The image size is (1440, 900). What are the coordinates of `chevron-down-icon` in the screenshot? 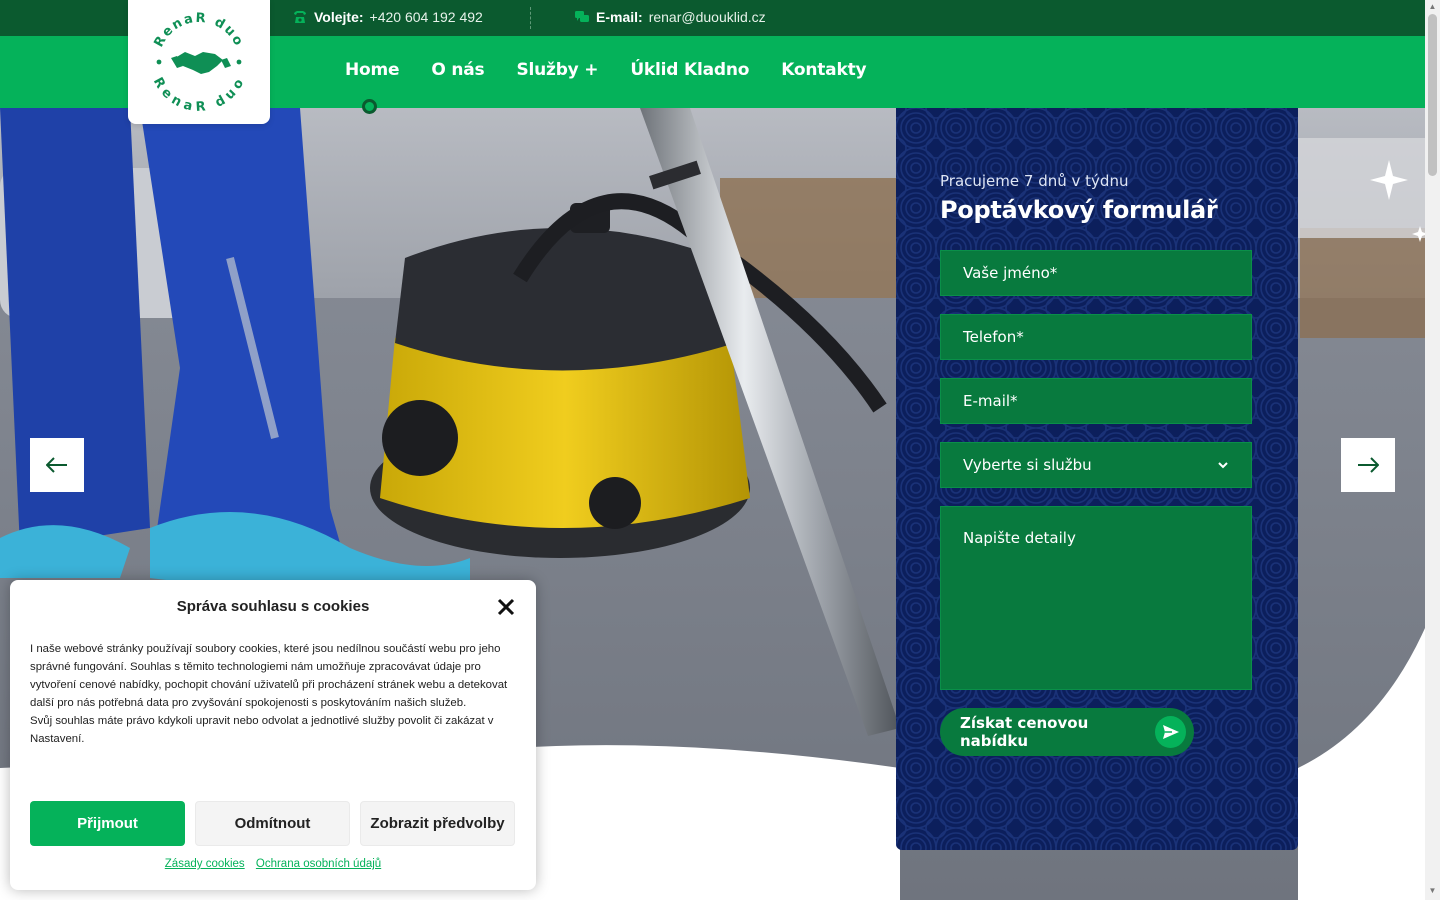 It's located at (1223, 465).